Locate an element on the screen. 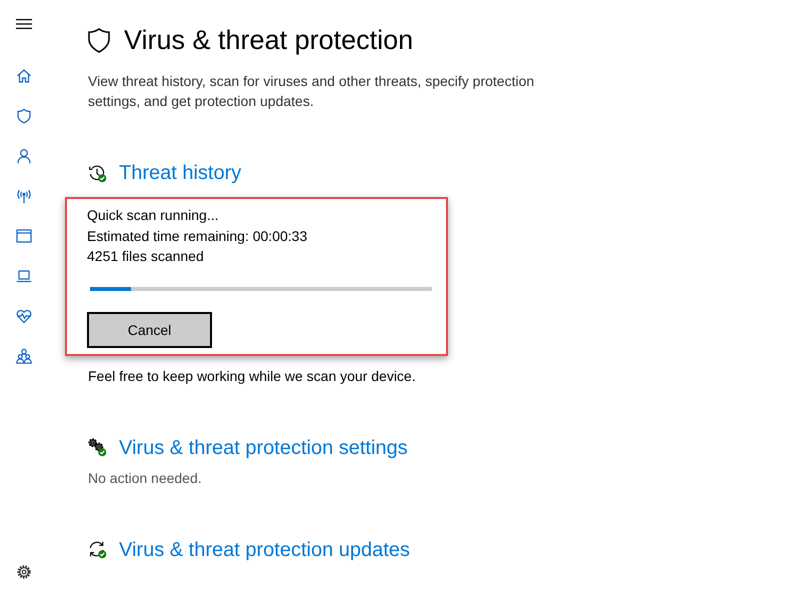  window-icon is located at coordinates (24, 236).